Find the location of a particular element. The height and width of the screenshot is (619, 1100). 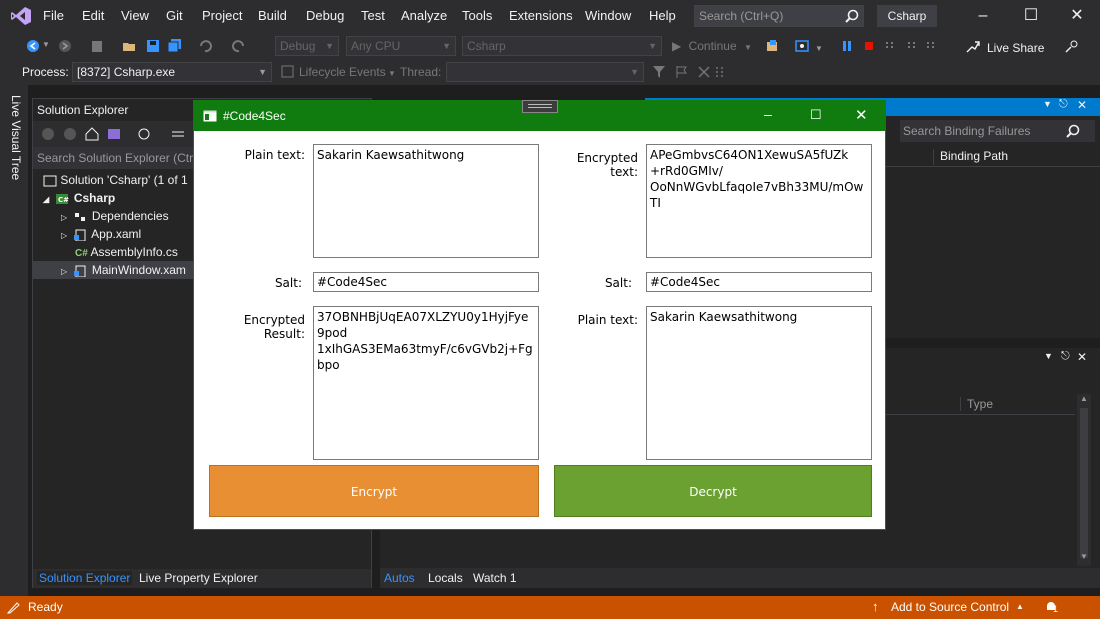

tab-locals: Locals is located at coordinates (445, 578).